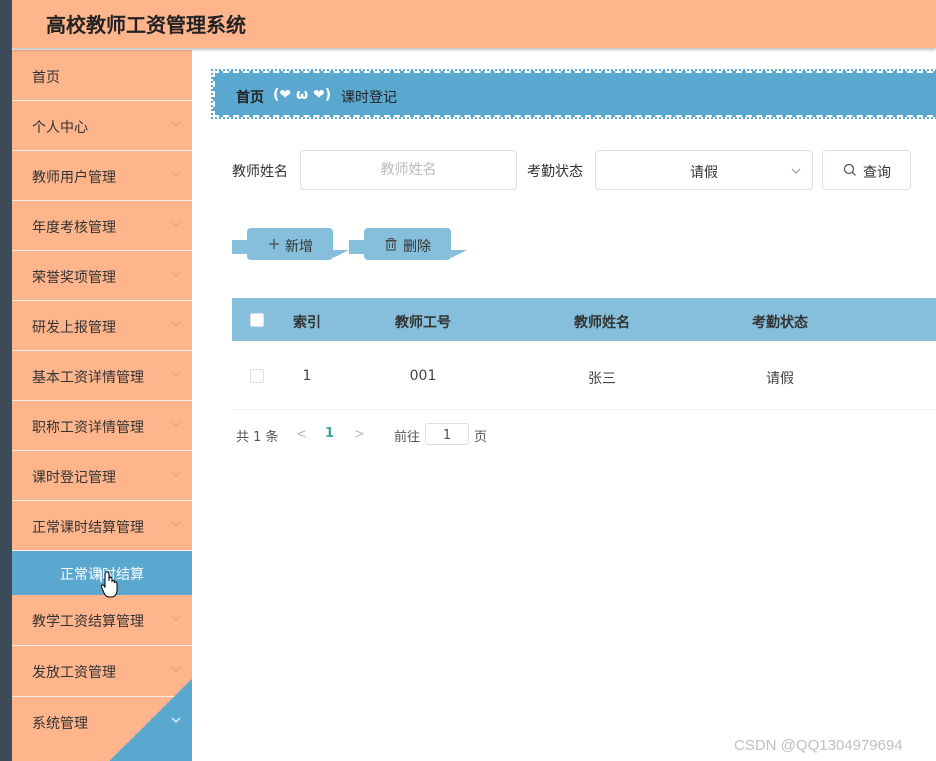 The height and width of the screenshot is (761, 936). Describe the element at coordinates (359, 434) in the screenshot. I see `next-page-icon: >` at that location.